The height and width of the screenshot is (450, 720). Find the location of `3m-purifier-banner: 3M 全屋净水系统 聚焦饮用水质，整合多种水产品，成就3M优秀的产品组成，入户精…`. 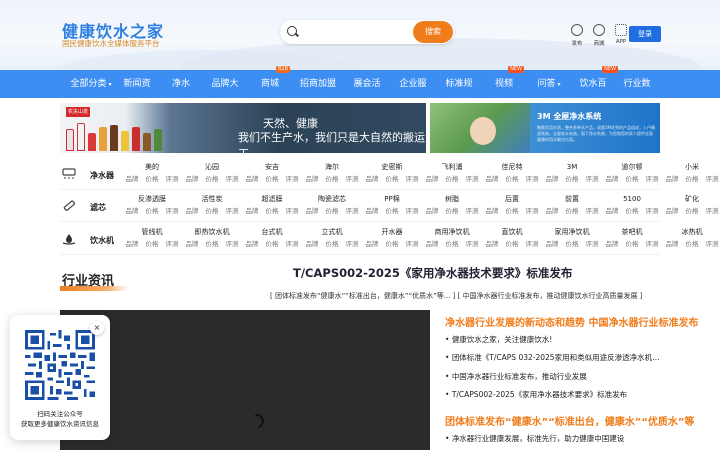

3m-purifier-banner: 3M 全屋净水系统 聚焦饮用水质，整合多种水产品，成就3M优秀的产品组成，入户精… is located at coordinates (545, 128).